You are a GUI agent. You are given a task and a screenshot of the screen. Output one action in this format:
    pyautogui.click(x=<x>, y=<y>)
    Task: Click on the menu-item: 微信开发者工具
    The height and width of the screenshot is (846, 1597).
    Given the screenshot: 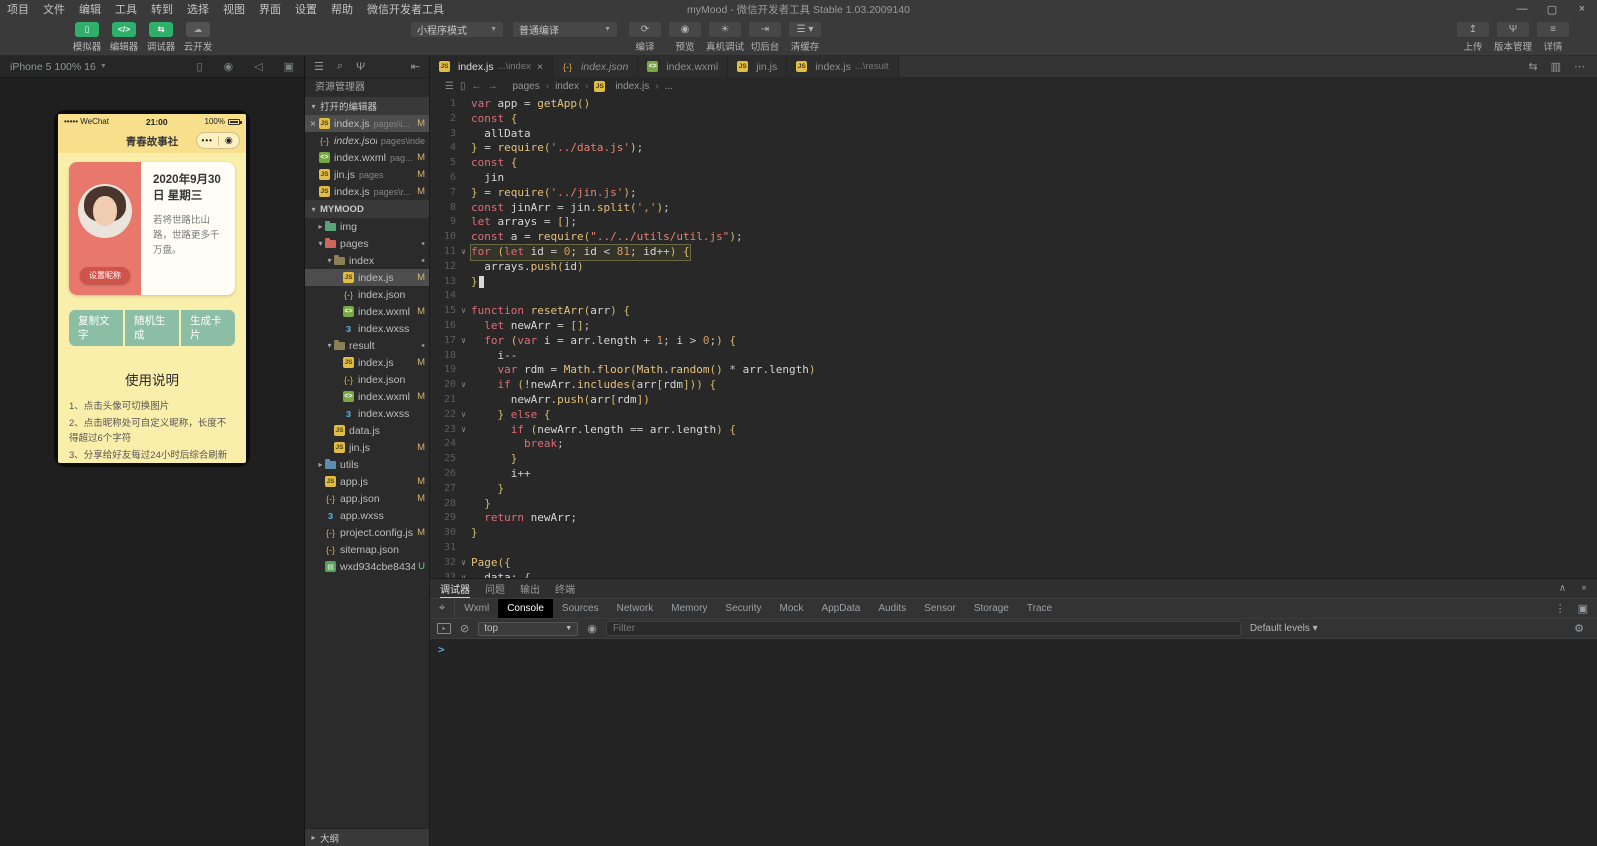 What is the action you would take?
    pyautogui.click(x=405, y=9)
    